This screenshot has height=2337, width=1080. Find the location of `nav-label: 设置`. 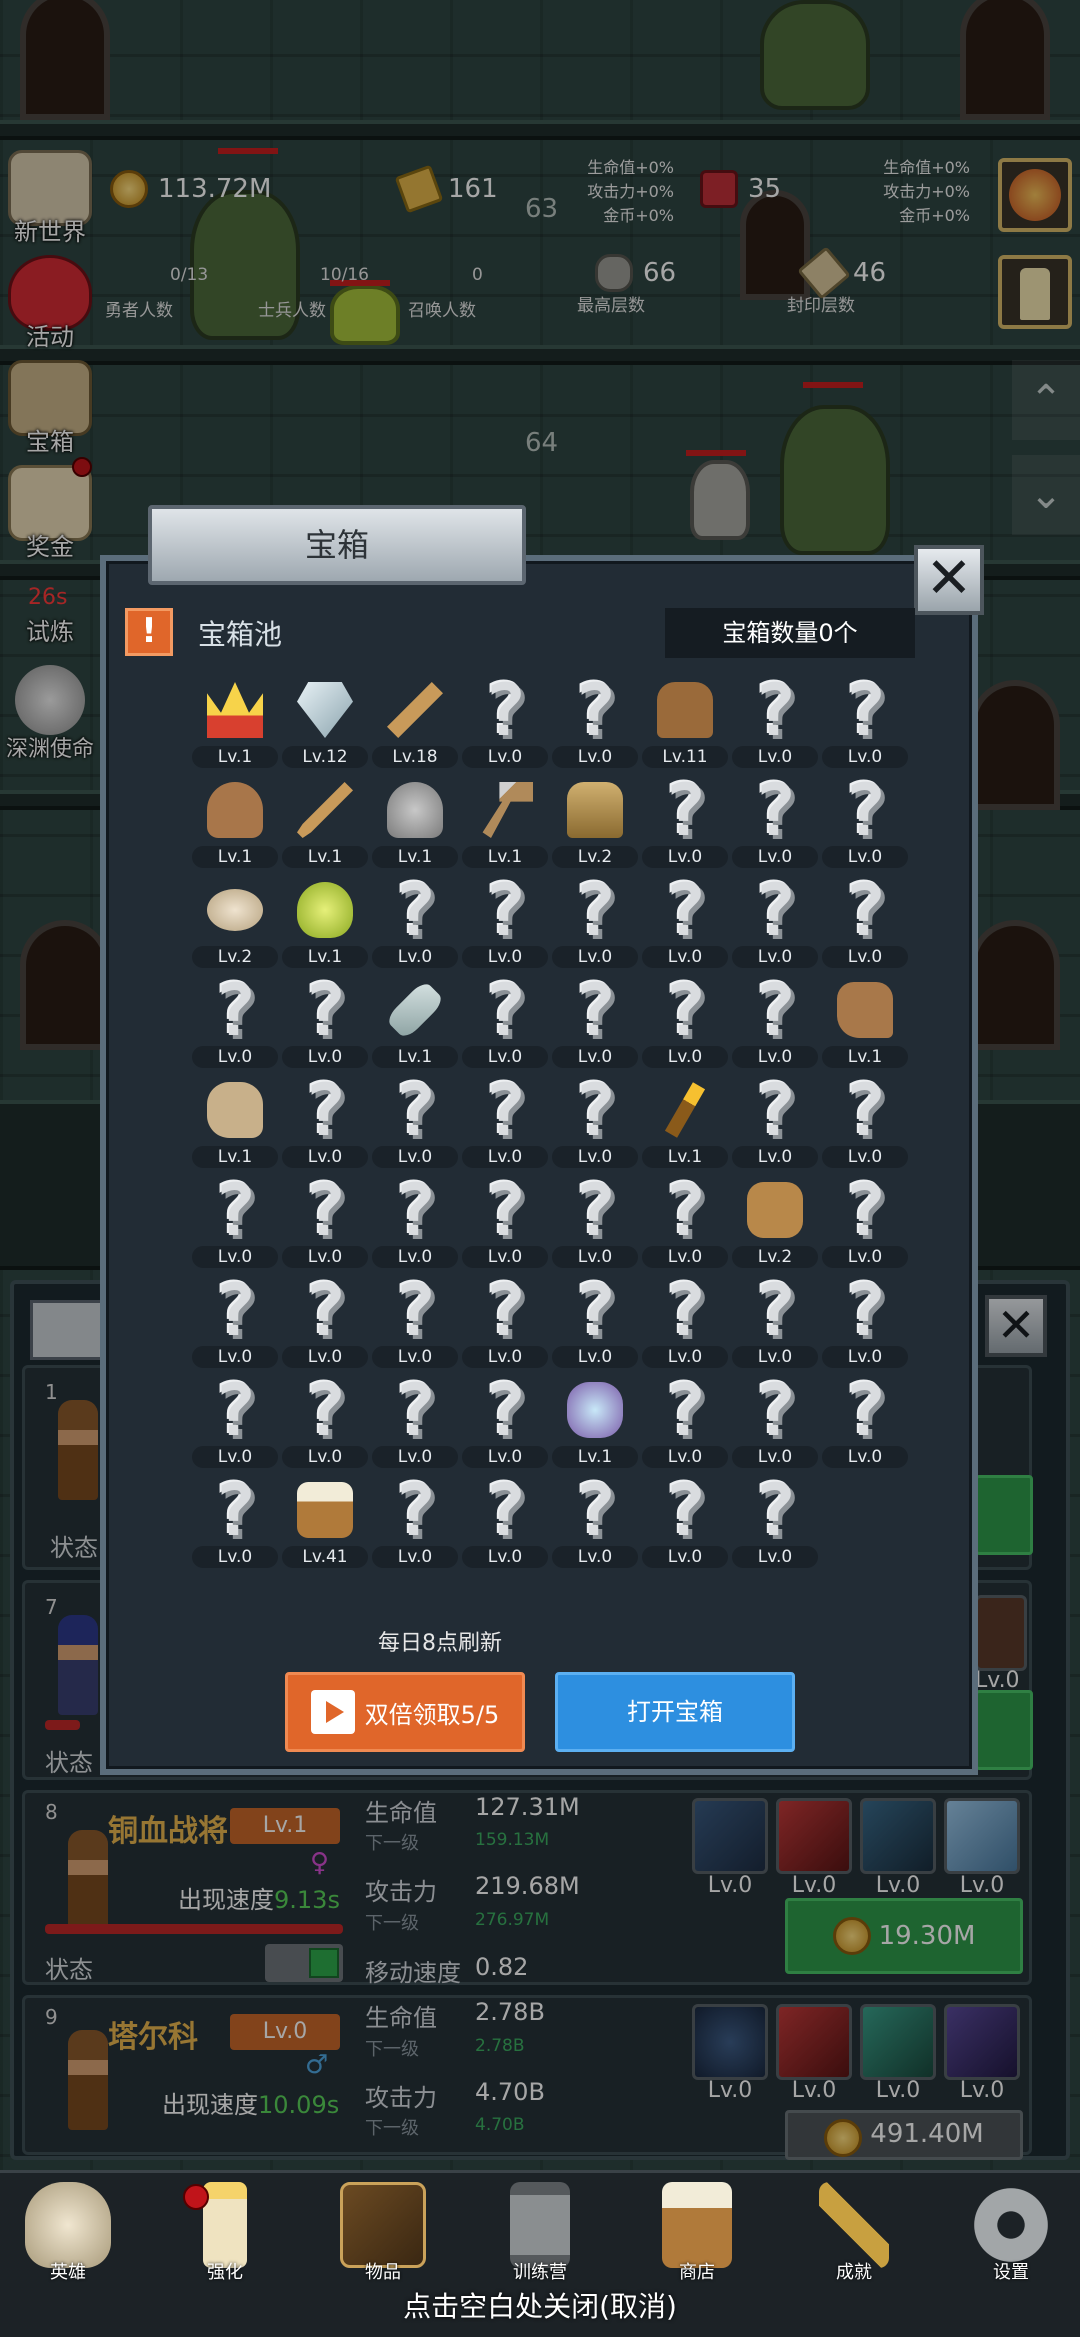

nav-label: 设置 is located at coordinates (1011, 2272).